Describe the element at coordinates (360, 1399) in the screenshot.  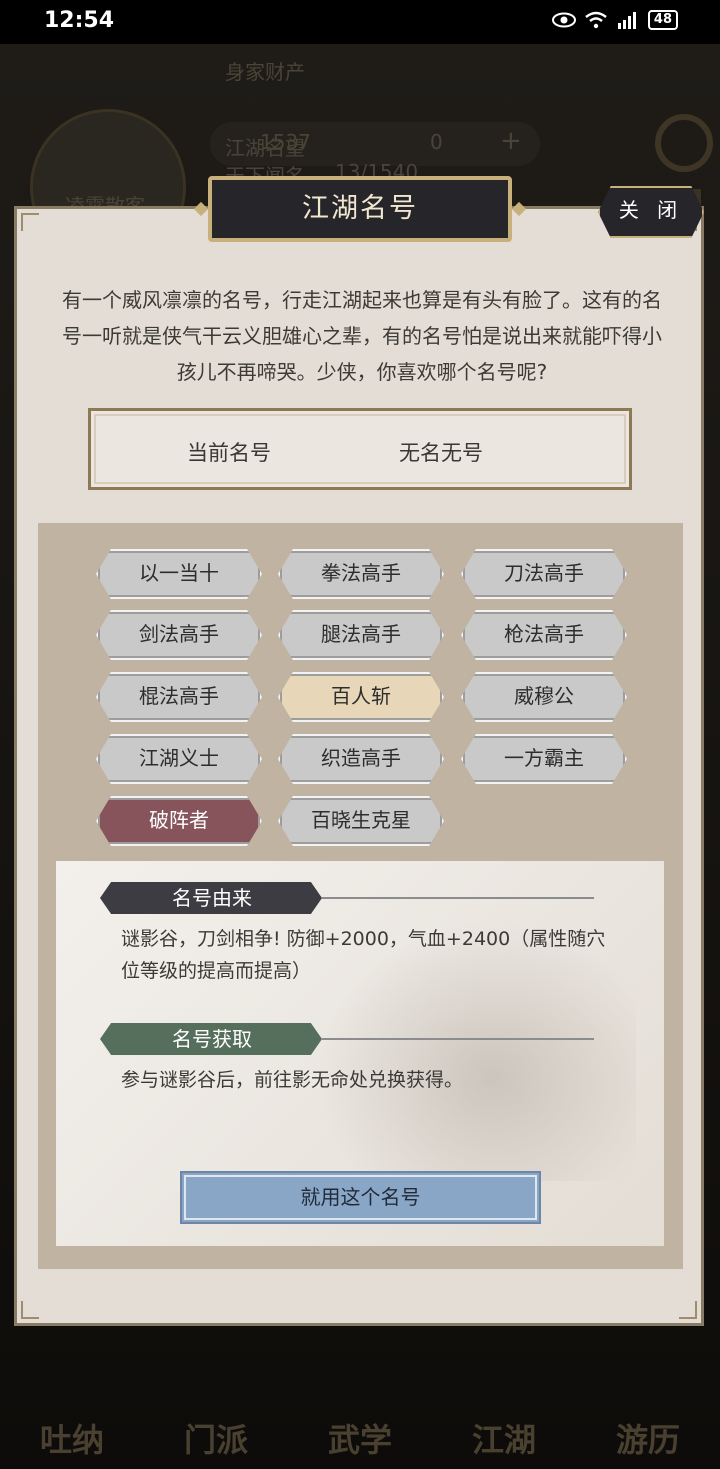
I see `bottom-nav: 吐纳 门派 武学 江湖 游历` at that location.